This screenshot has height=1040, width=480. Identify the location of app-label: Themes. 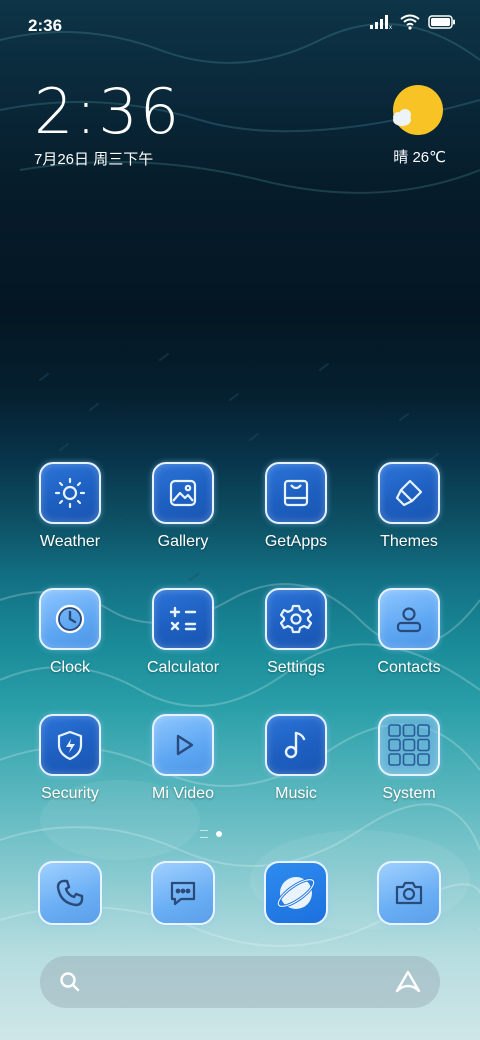
(409, 541).